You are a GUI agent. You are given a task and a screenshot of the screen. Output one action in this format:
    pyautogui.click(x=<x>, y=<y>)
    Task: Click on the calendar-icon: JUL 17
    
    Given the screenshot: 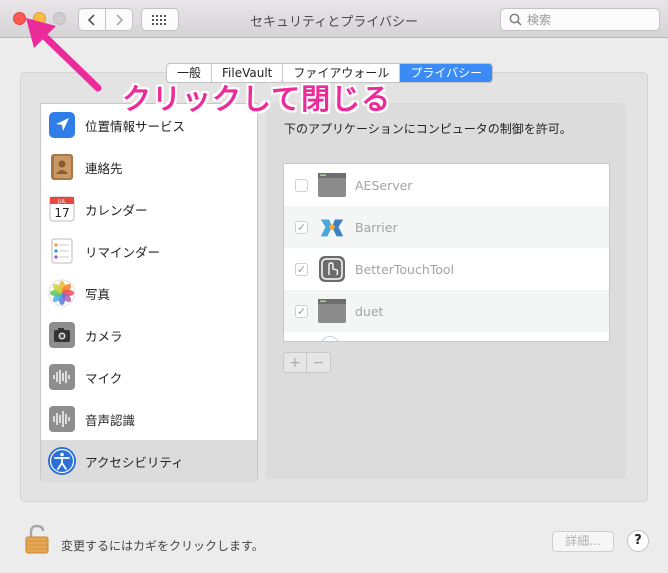 What is the action you would take?
    pyautogui.click(x=62, y=209)
    